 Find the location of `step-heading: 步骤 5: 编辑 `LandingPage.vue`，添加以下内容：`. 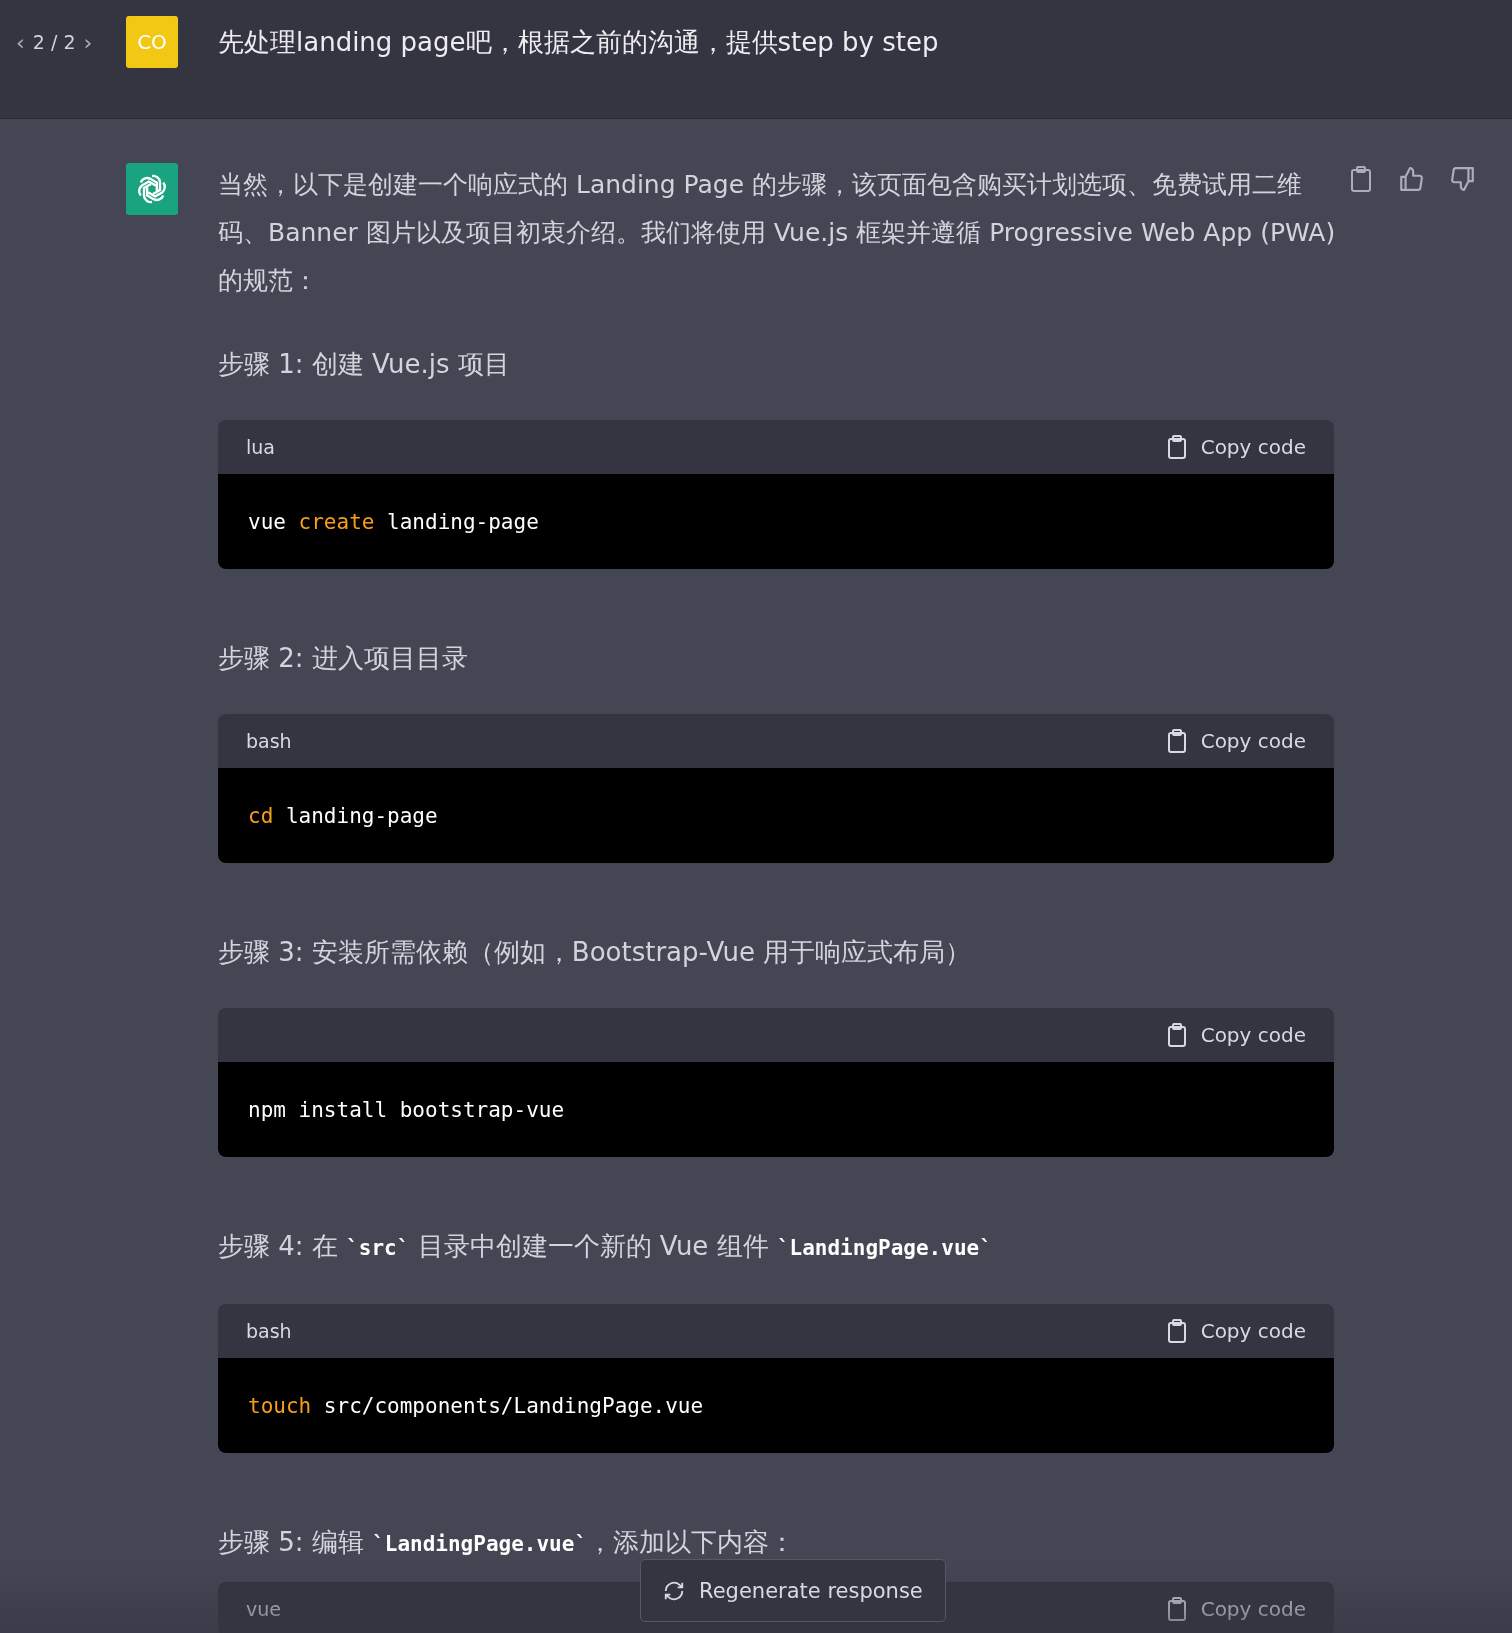

step-heading: 步骤 5: 编辑 `LandingPage.vue`，添加以下内容： is located at coordinates (507, 1542).